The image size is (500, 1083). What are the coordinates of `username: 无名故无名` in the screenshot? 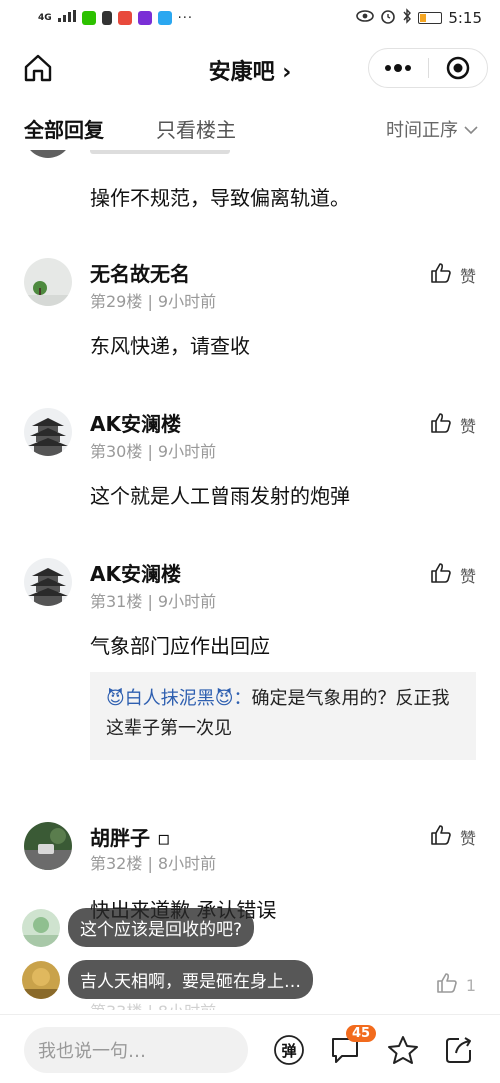 It's located at (140, 272).